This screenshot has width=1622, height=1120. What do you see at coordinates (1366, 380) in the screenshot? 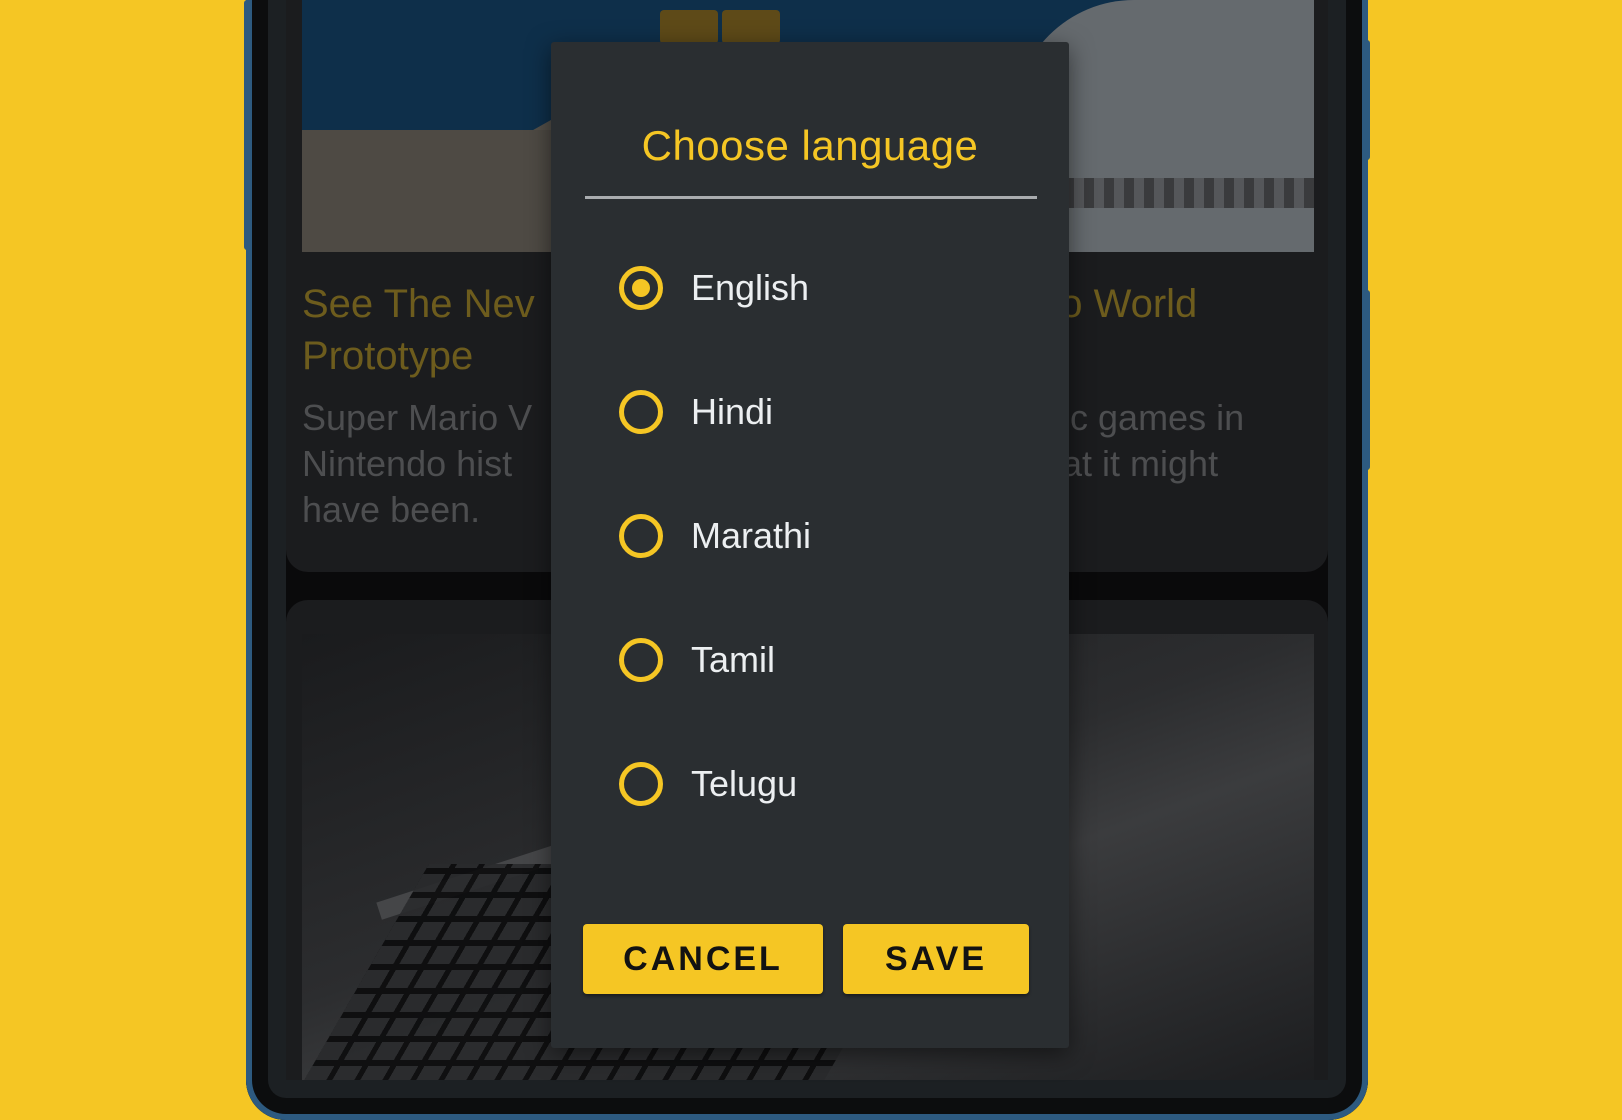
I see `phone-side-button-right-bottom` at bounding box center [1366, 380].